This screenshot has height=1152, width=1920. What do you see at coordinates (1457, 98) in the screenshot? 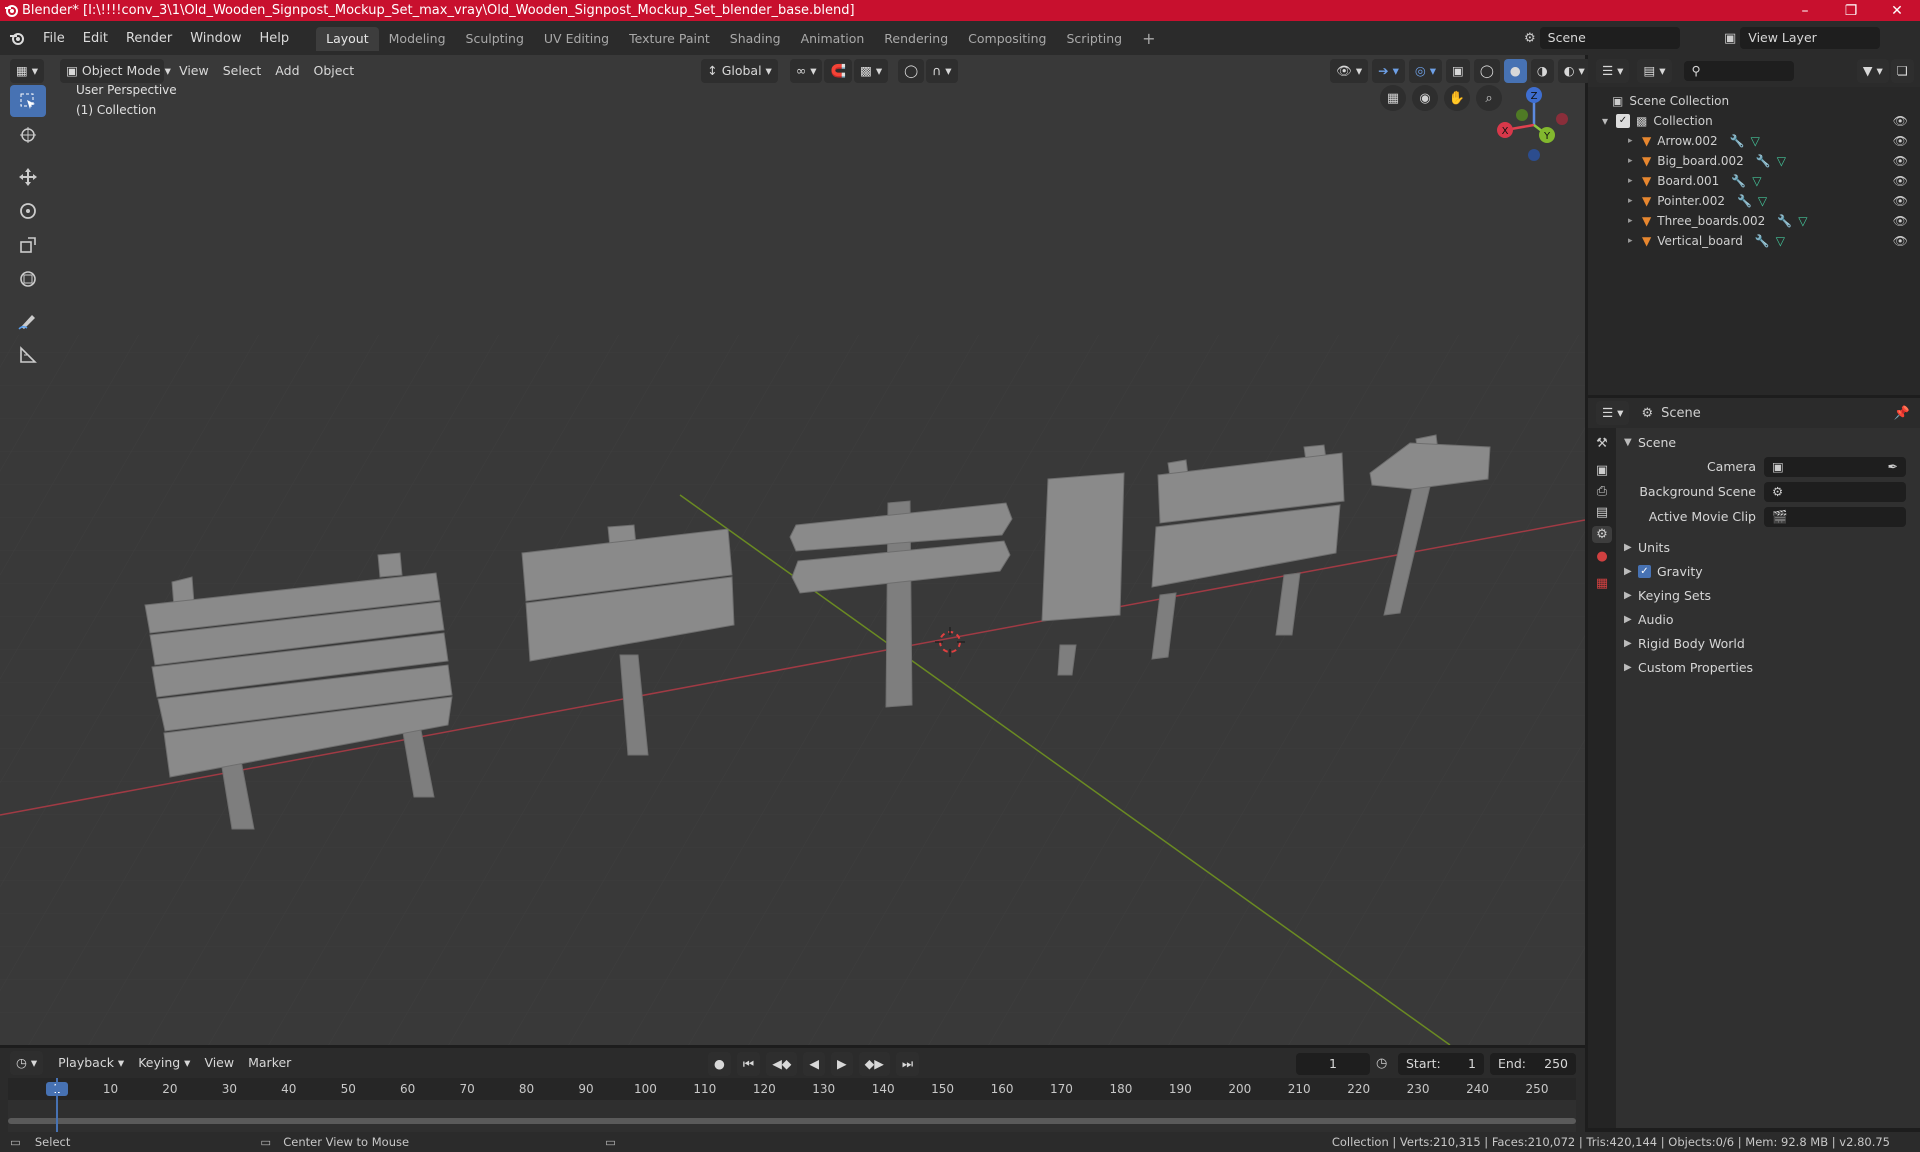
I see `pan-hand-icon: ✋` at bounding box center [1457, 98].